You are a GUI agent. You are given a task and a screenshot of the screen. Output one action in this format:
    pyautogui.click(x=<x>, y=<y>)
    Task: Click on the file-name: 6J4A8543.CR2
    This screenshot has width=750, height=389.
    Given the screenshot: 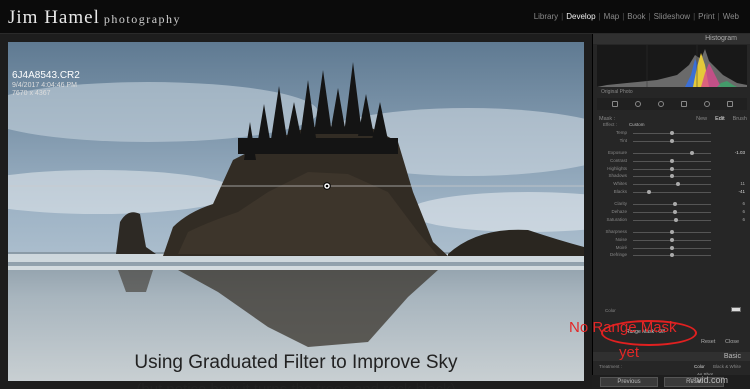 What is the action you would take?
    pyautogui.click(x=46, y=75)
    